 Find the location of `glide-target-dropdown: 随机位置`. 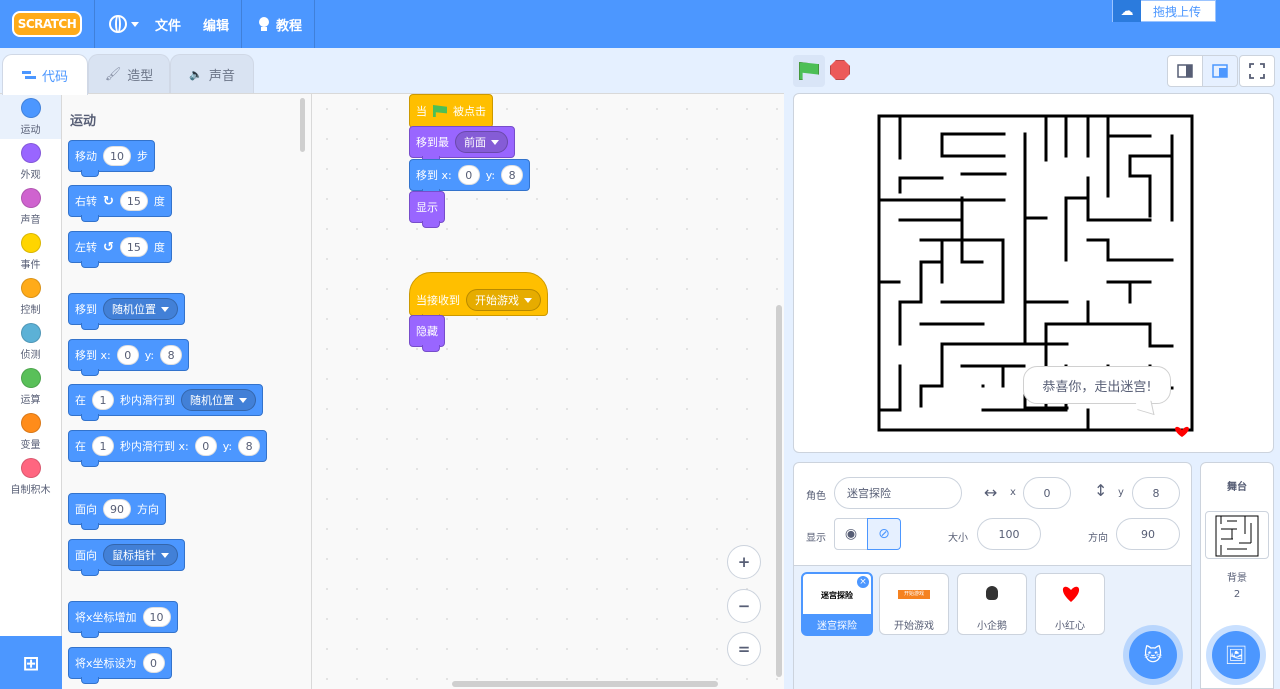

glide-target-dropdown: 随机位置 is located at coordinates (218, 400).